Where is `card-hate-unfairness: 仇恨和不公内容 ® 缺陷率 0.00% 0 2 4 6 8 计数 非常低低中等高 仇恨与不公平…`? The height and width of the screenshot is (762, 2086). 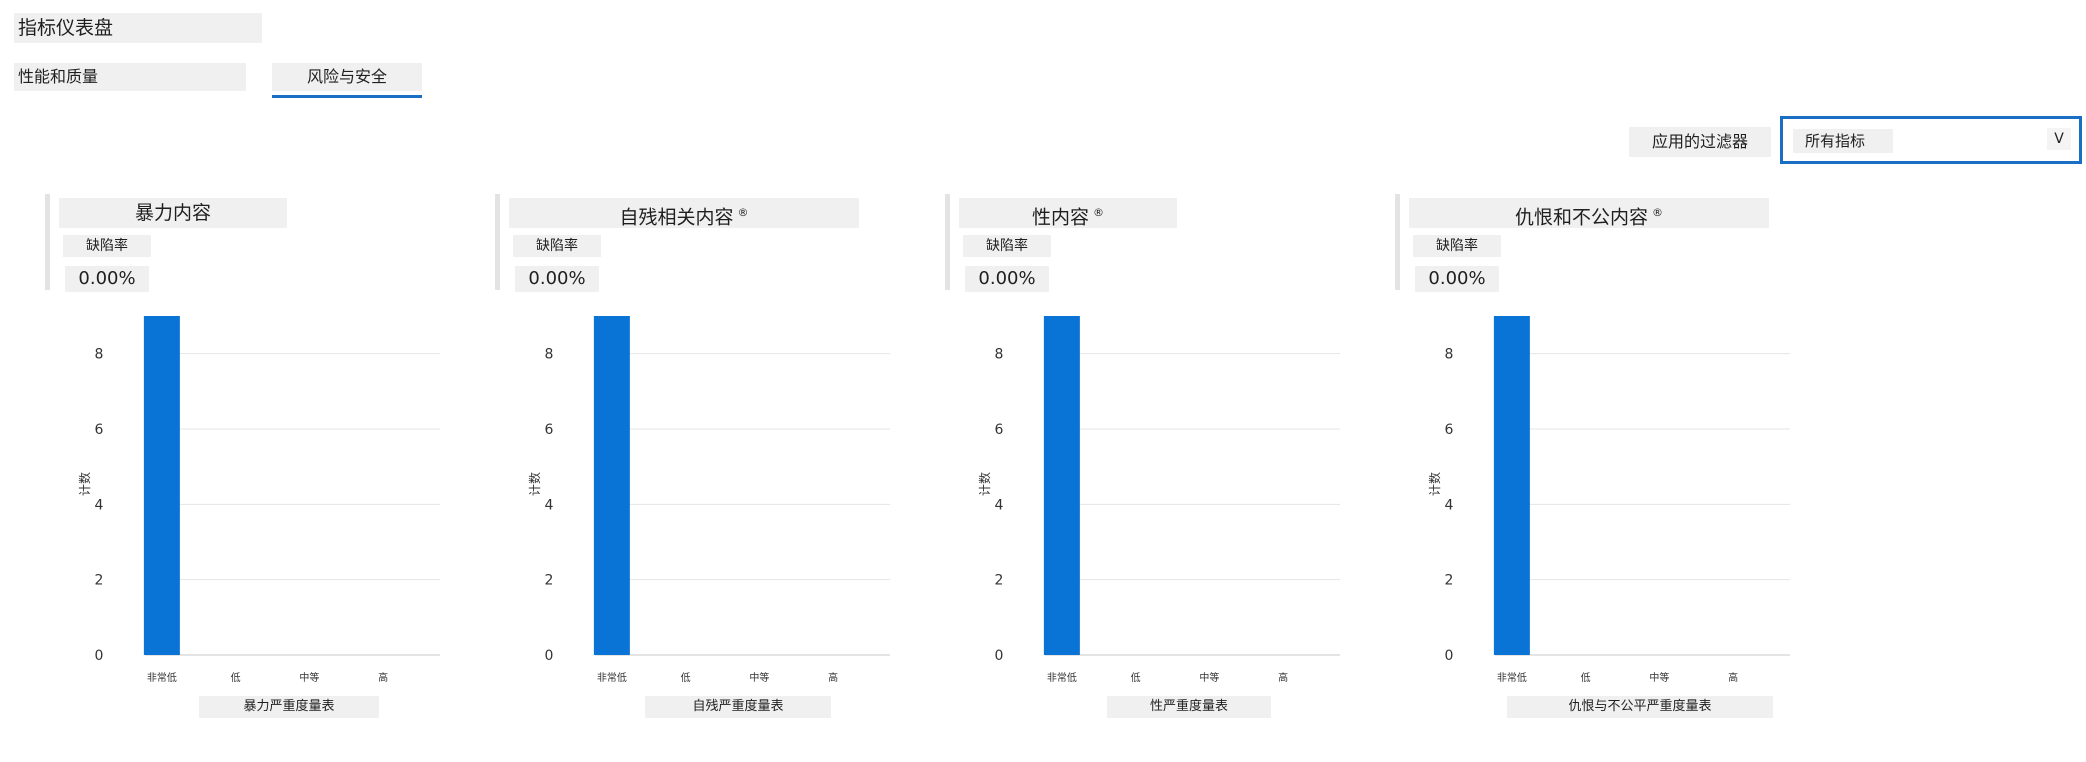
card-hate-unfairness: 仇恨和不公内容 ® 缺陷率 0.00% 0 2 4 6 8 计数 非常低低中等高 仇恨与不公平… is located at coordinates (1610, 464).